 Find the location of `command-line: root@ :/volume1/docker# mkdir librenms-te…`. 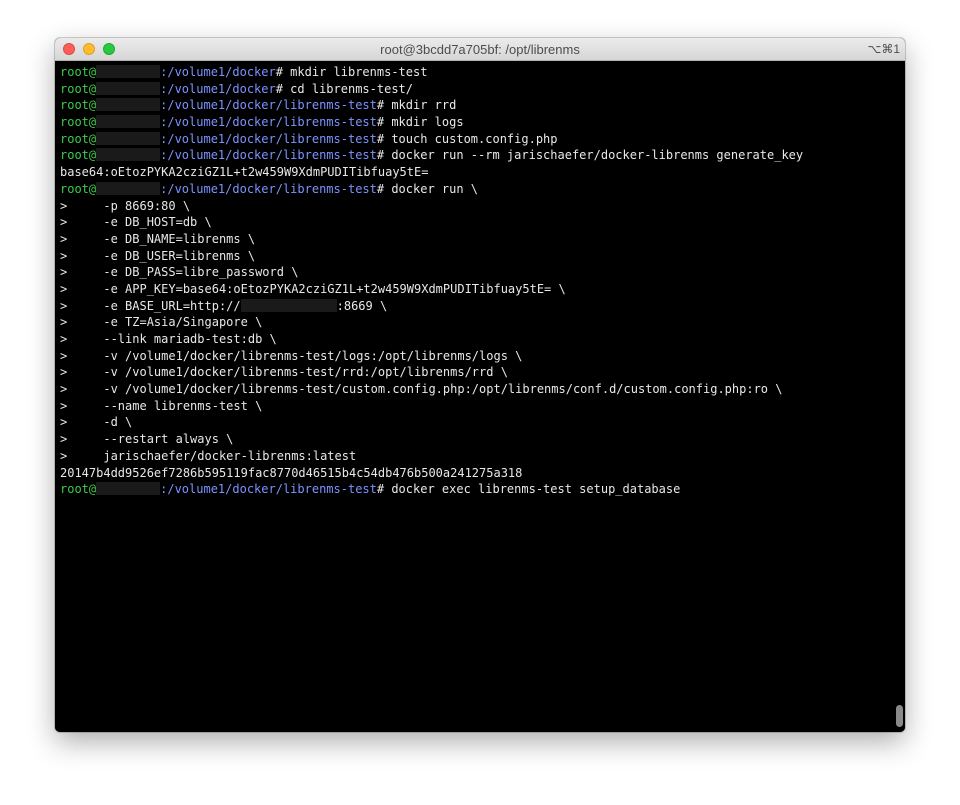

command-line: root@ :/volume1/docker# mkdir librenms-te… is located at coordinates (482, 72).